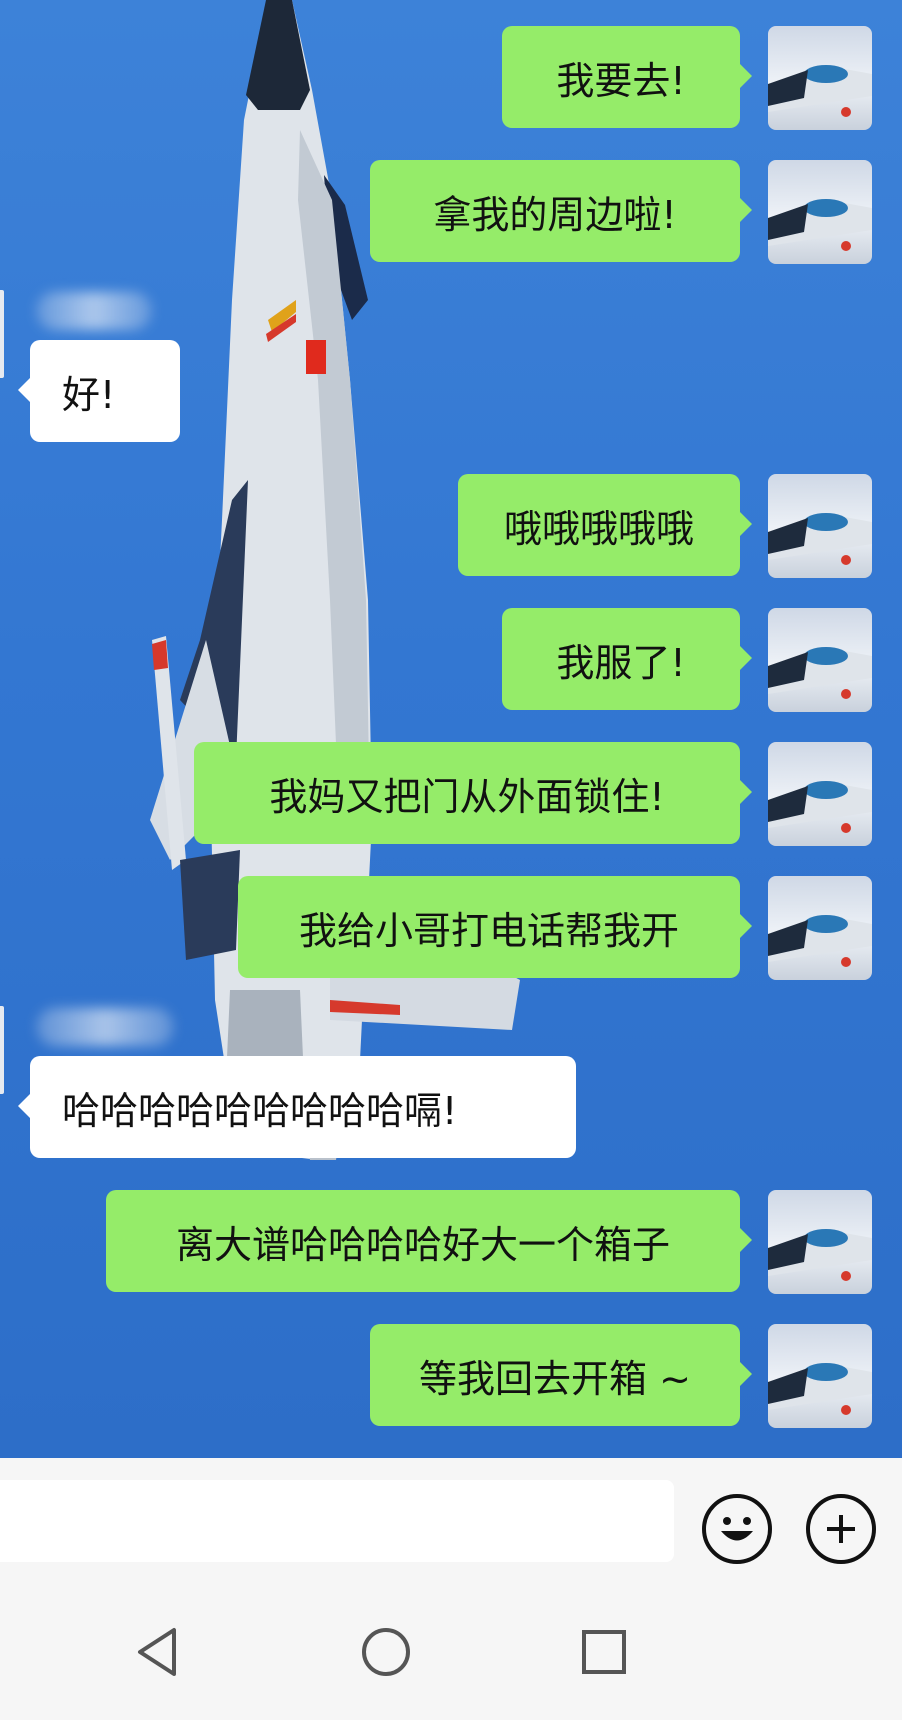 This screenshot has height=1720, width=902. What do you see at coordinates (260, 1110) in the screenshot?
I see `message-text: 哈哈哈哈哈哈哈哈哈嗝!` at bounding box center [260, 1110].